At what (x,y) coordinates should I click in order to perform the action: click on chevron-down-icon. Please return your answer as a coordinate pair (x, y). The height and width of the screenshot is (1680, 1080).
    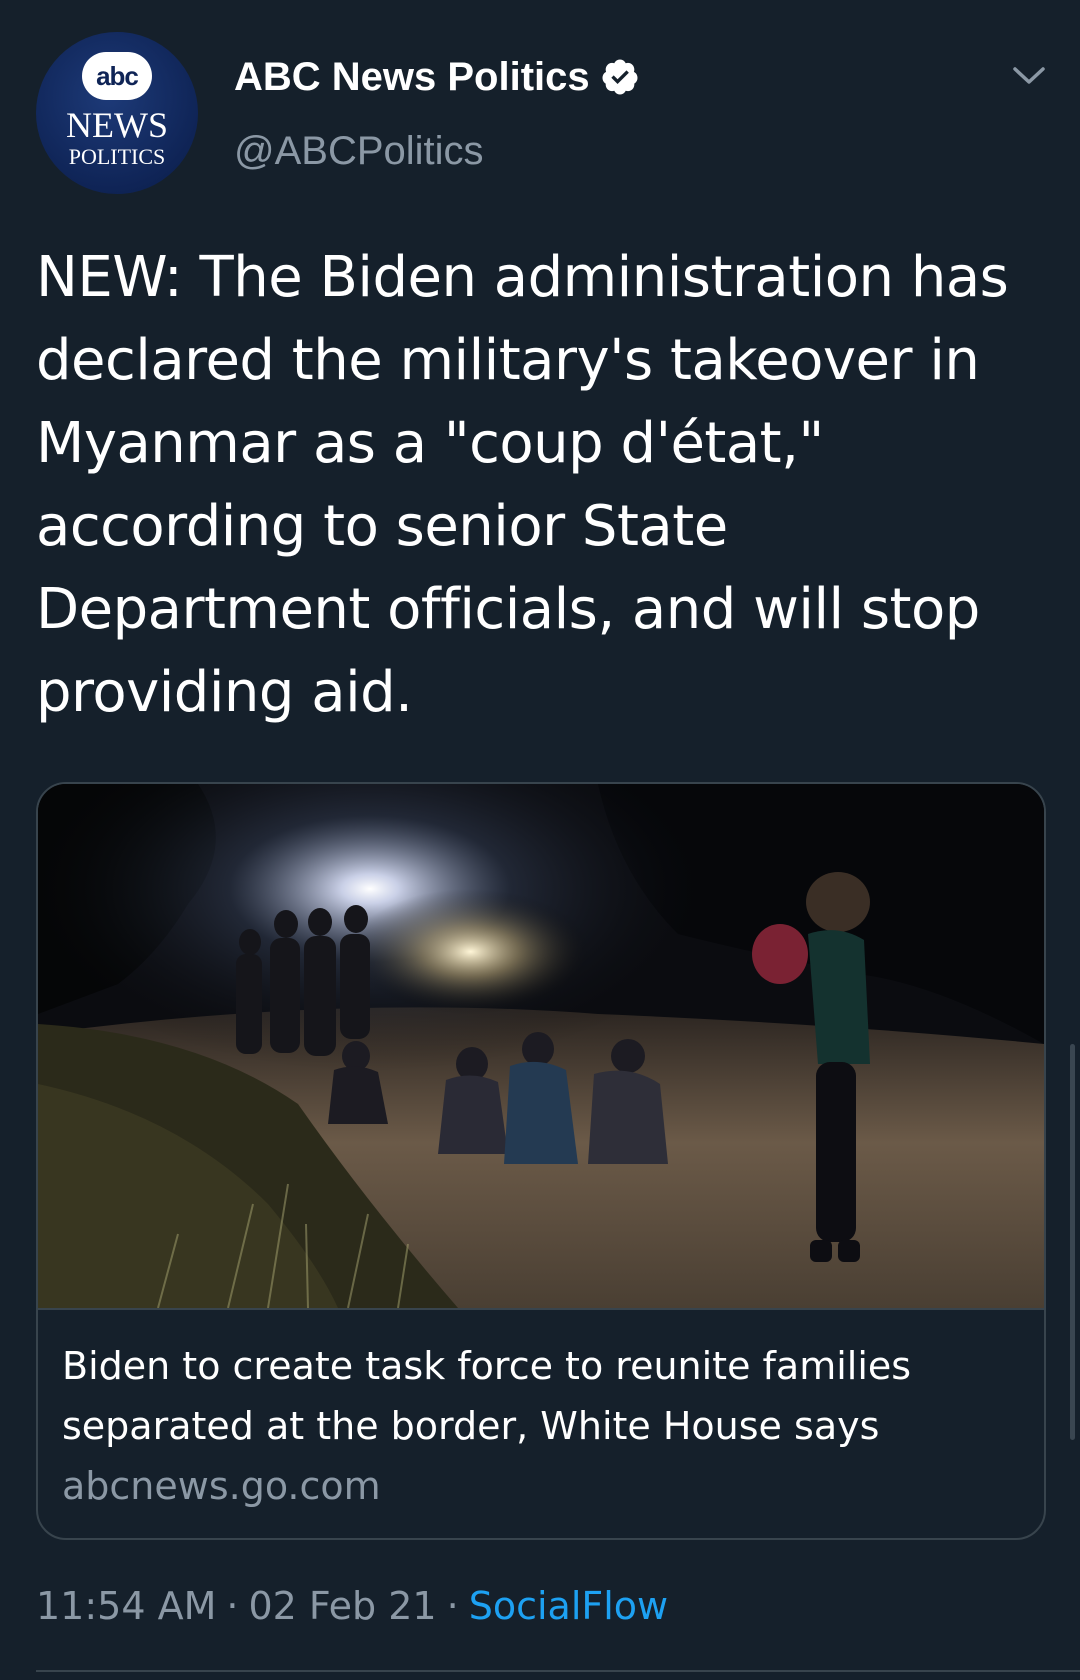
    Looking at the image, I should click on (1029, 75).